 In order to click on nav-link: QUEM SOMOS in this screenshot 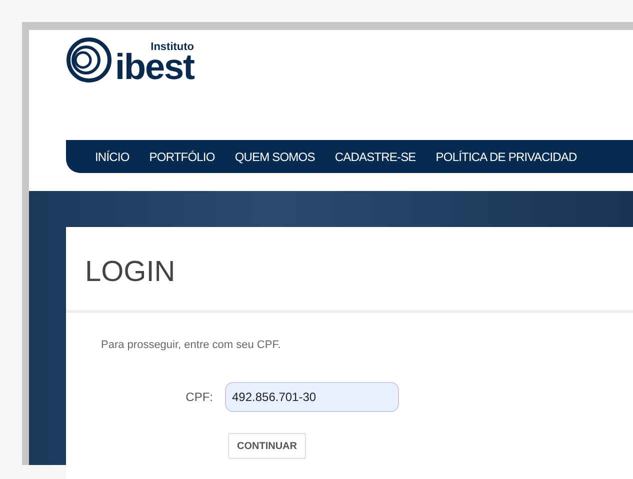, I will do `click(274, 157)`.